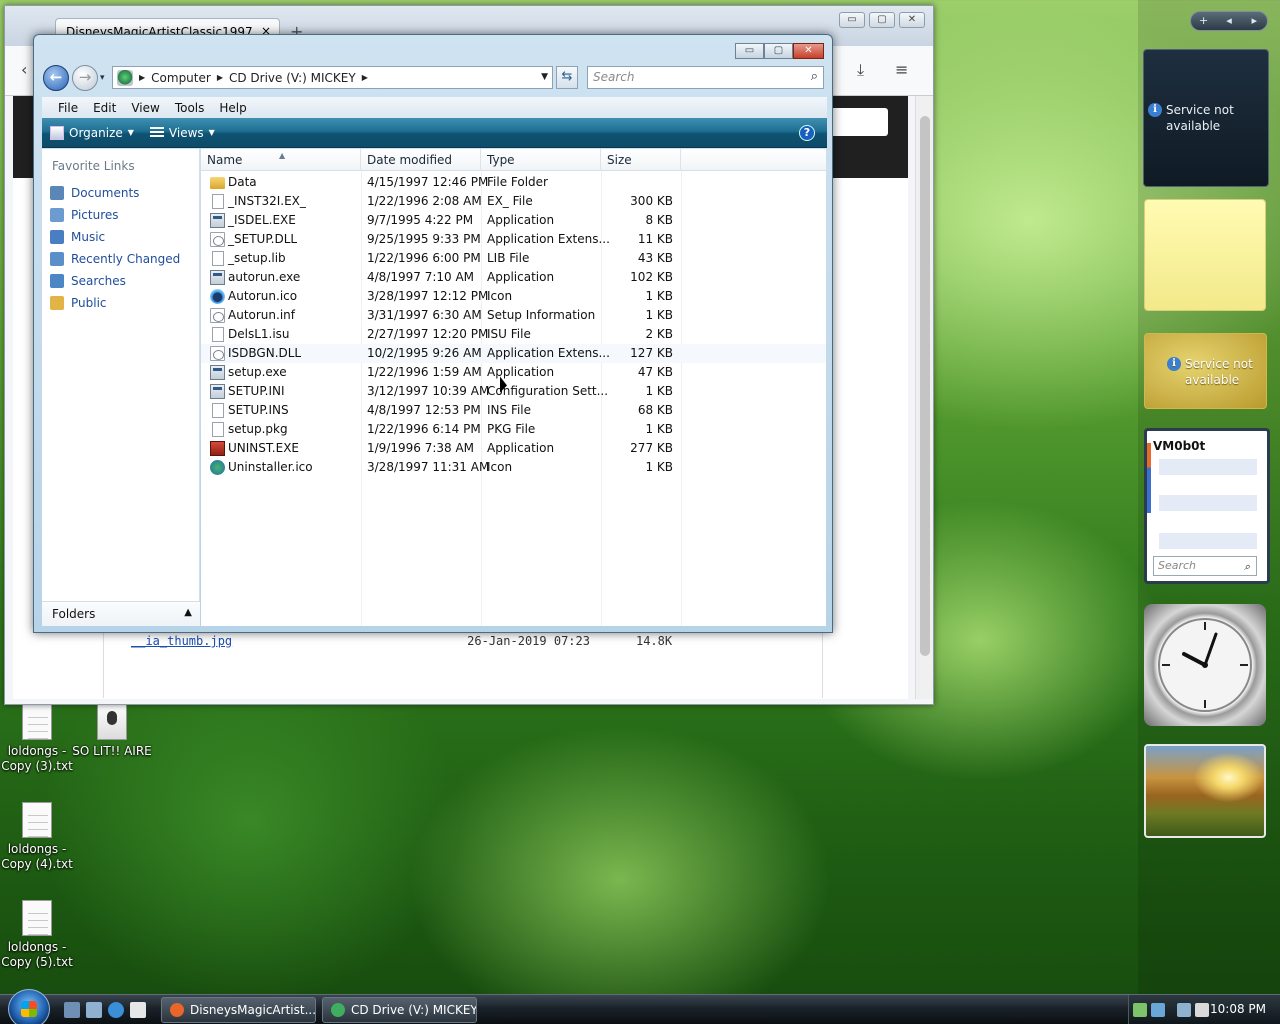  What do you see at coordinates (421, 160) in the screenshot?
I see `column-header-date-modified: Date modified` at bounding box center [421, 160].